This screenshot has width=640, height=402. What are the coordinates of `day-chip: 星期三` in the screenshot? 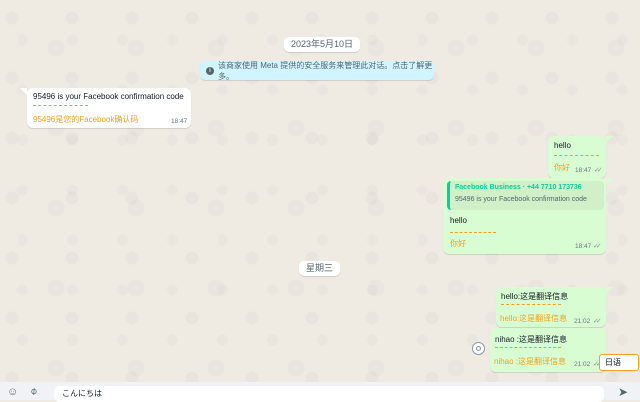 It's located at (320, 268).